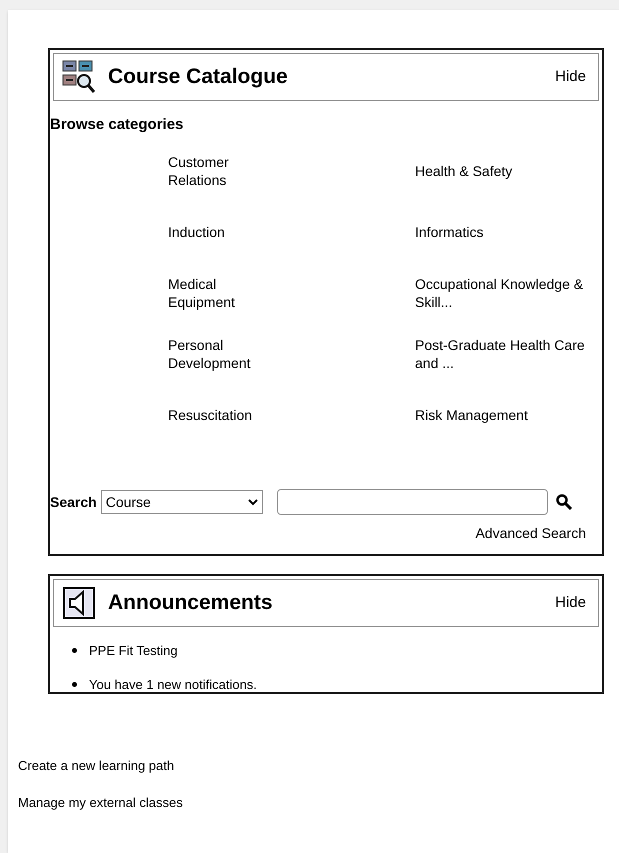  I want to click on search-input, so click(412, 502).